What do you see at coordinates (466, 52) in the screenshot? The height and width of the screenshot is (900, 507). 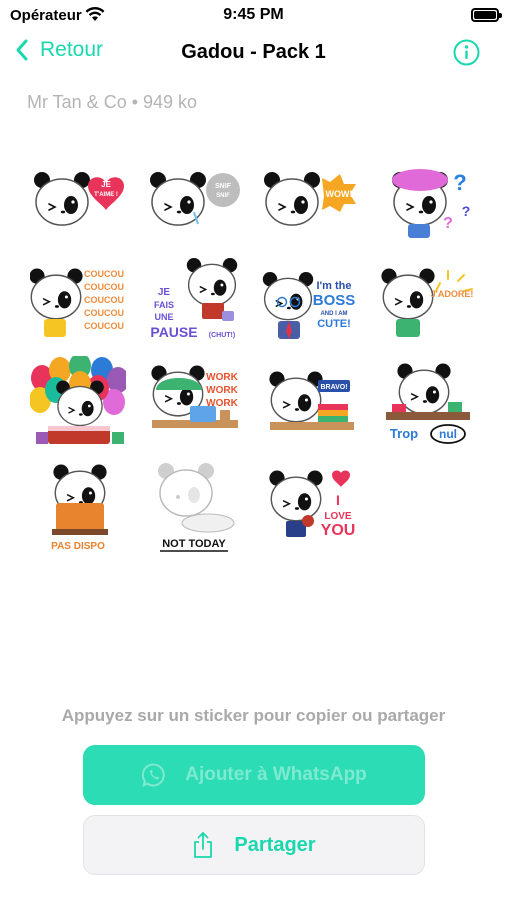 I see `info-icon` at bounding box center [466, 52].